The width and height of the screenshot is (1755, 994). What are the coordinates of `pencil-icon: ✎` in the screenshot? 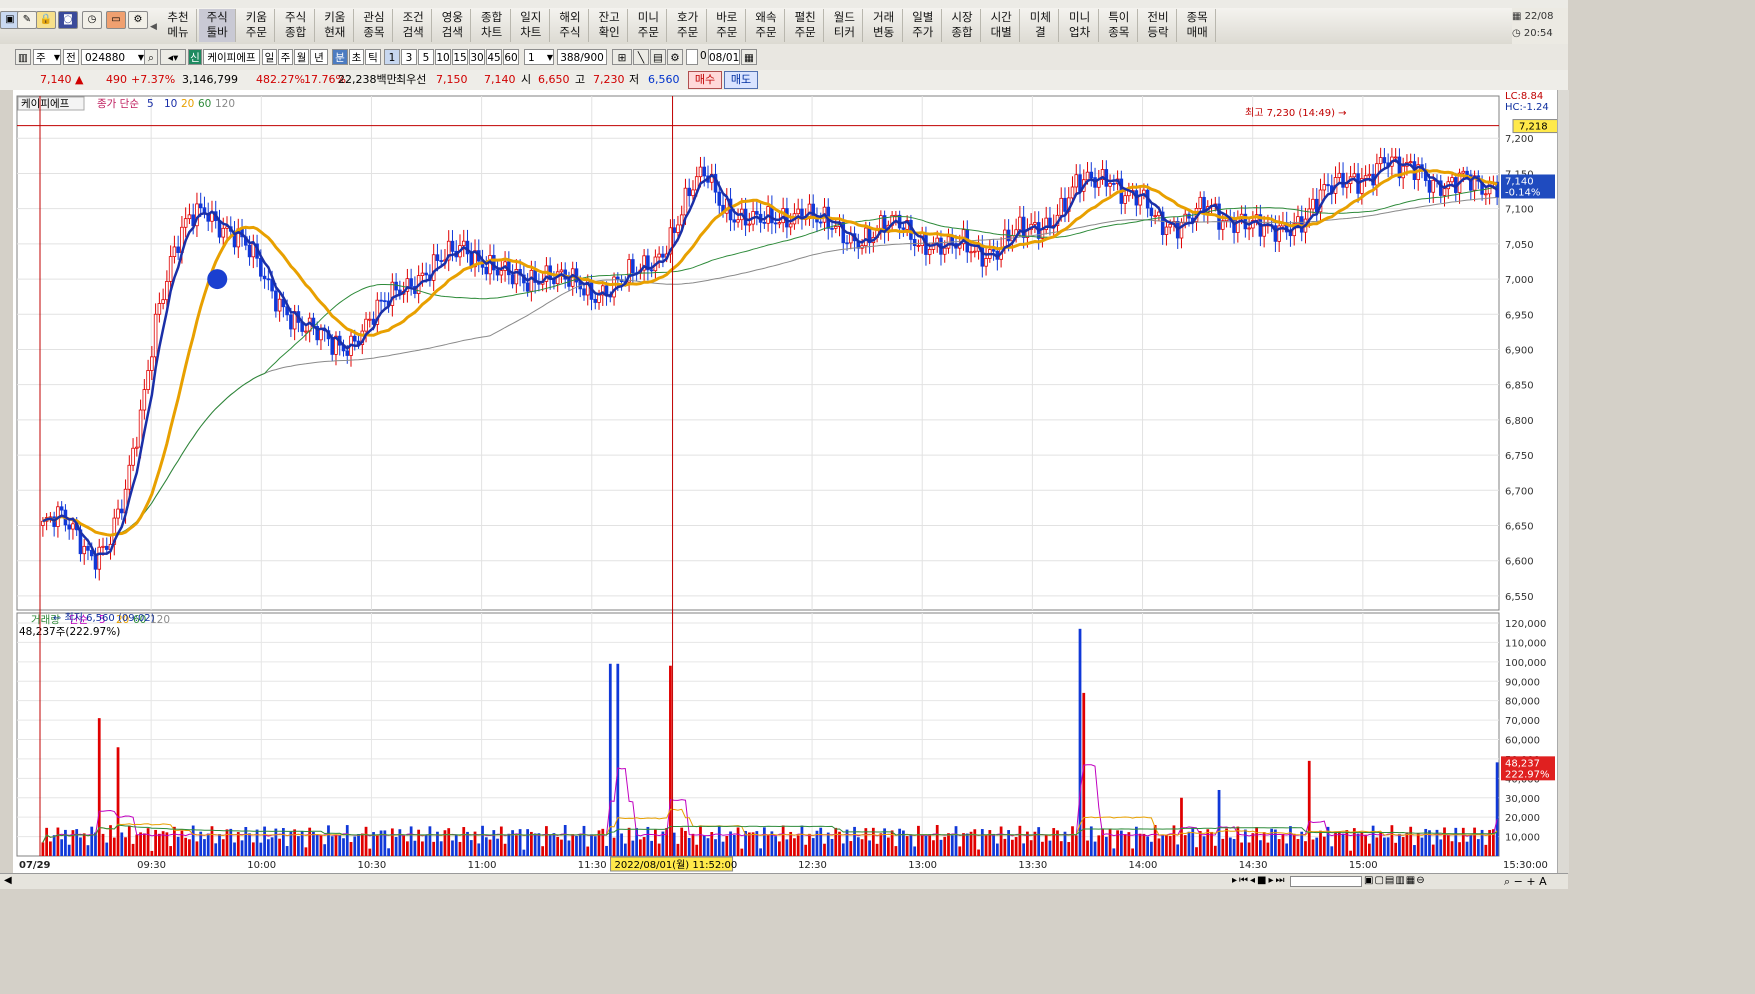 It's located at (27, 20).